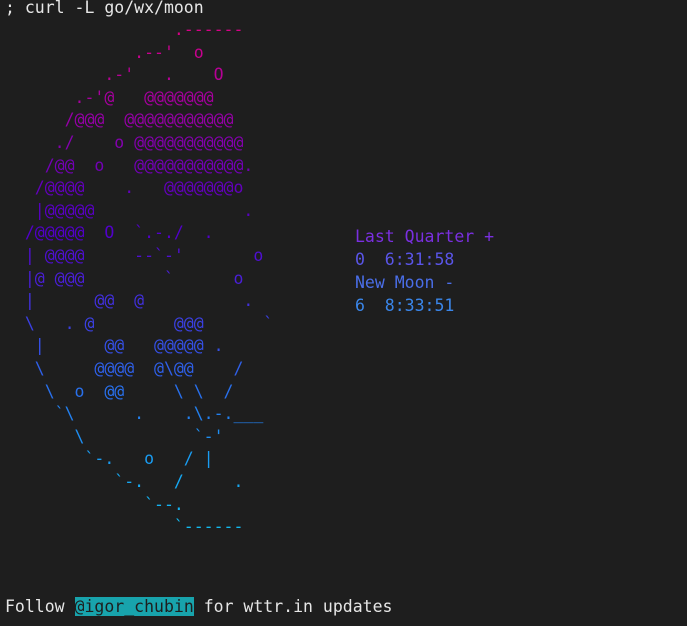 The image size is (687, 626). What do you see at coordinates (134, 414) in the screenshot?
I see `moon-art-line: `\ . .\.-.___` at bounding box center [134, 414].